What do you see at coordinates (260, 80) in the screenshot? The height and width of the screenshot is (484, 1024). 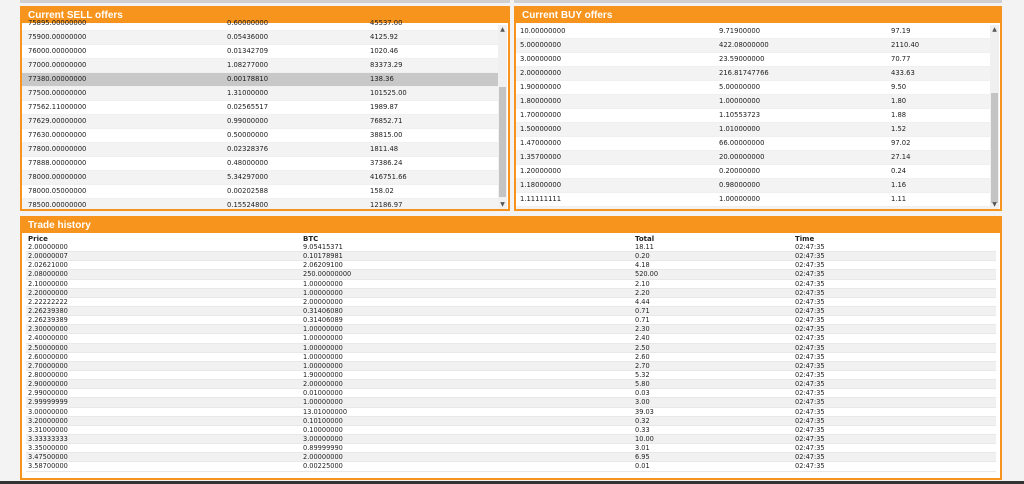 I see `sell-offer-row: 77380.00000000 0.00178810 138.36` at bounding box center [260, 80].